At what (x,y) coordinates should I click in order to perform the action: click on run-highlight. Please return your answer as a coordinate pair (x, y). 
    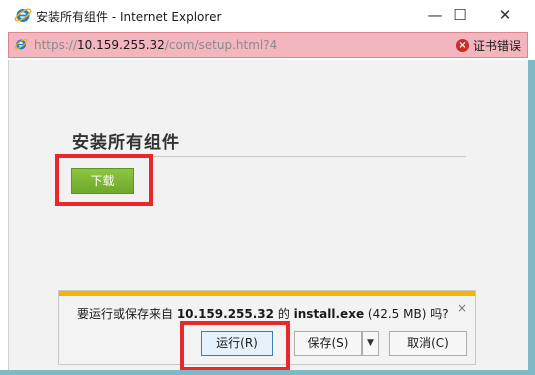
    Looking at the image, I should click on (235, 346).